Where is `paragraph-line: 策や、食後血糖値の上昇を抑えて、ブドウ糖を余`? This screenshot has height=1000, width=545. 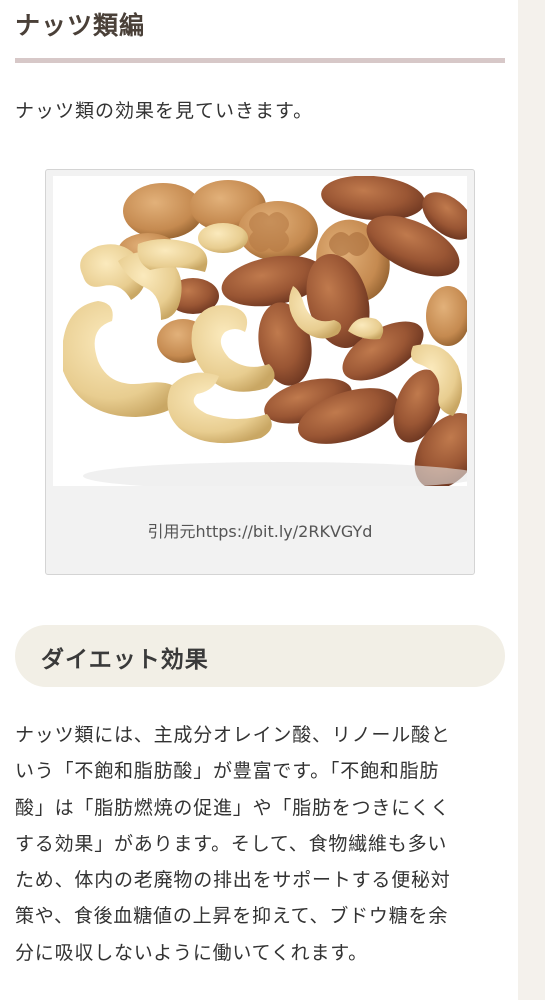 paragraph-line: 策や、食後血糖値の上昇を抑えて、ブドウ糖を余 is located at coordinates (232, 916).